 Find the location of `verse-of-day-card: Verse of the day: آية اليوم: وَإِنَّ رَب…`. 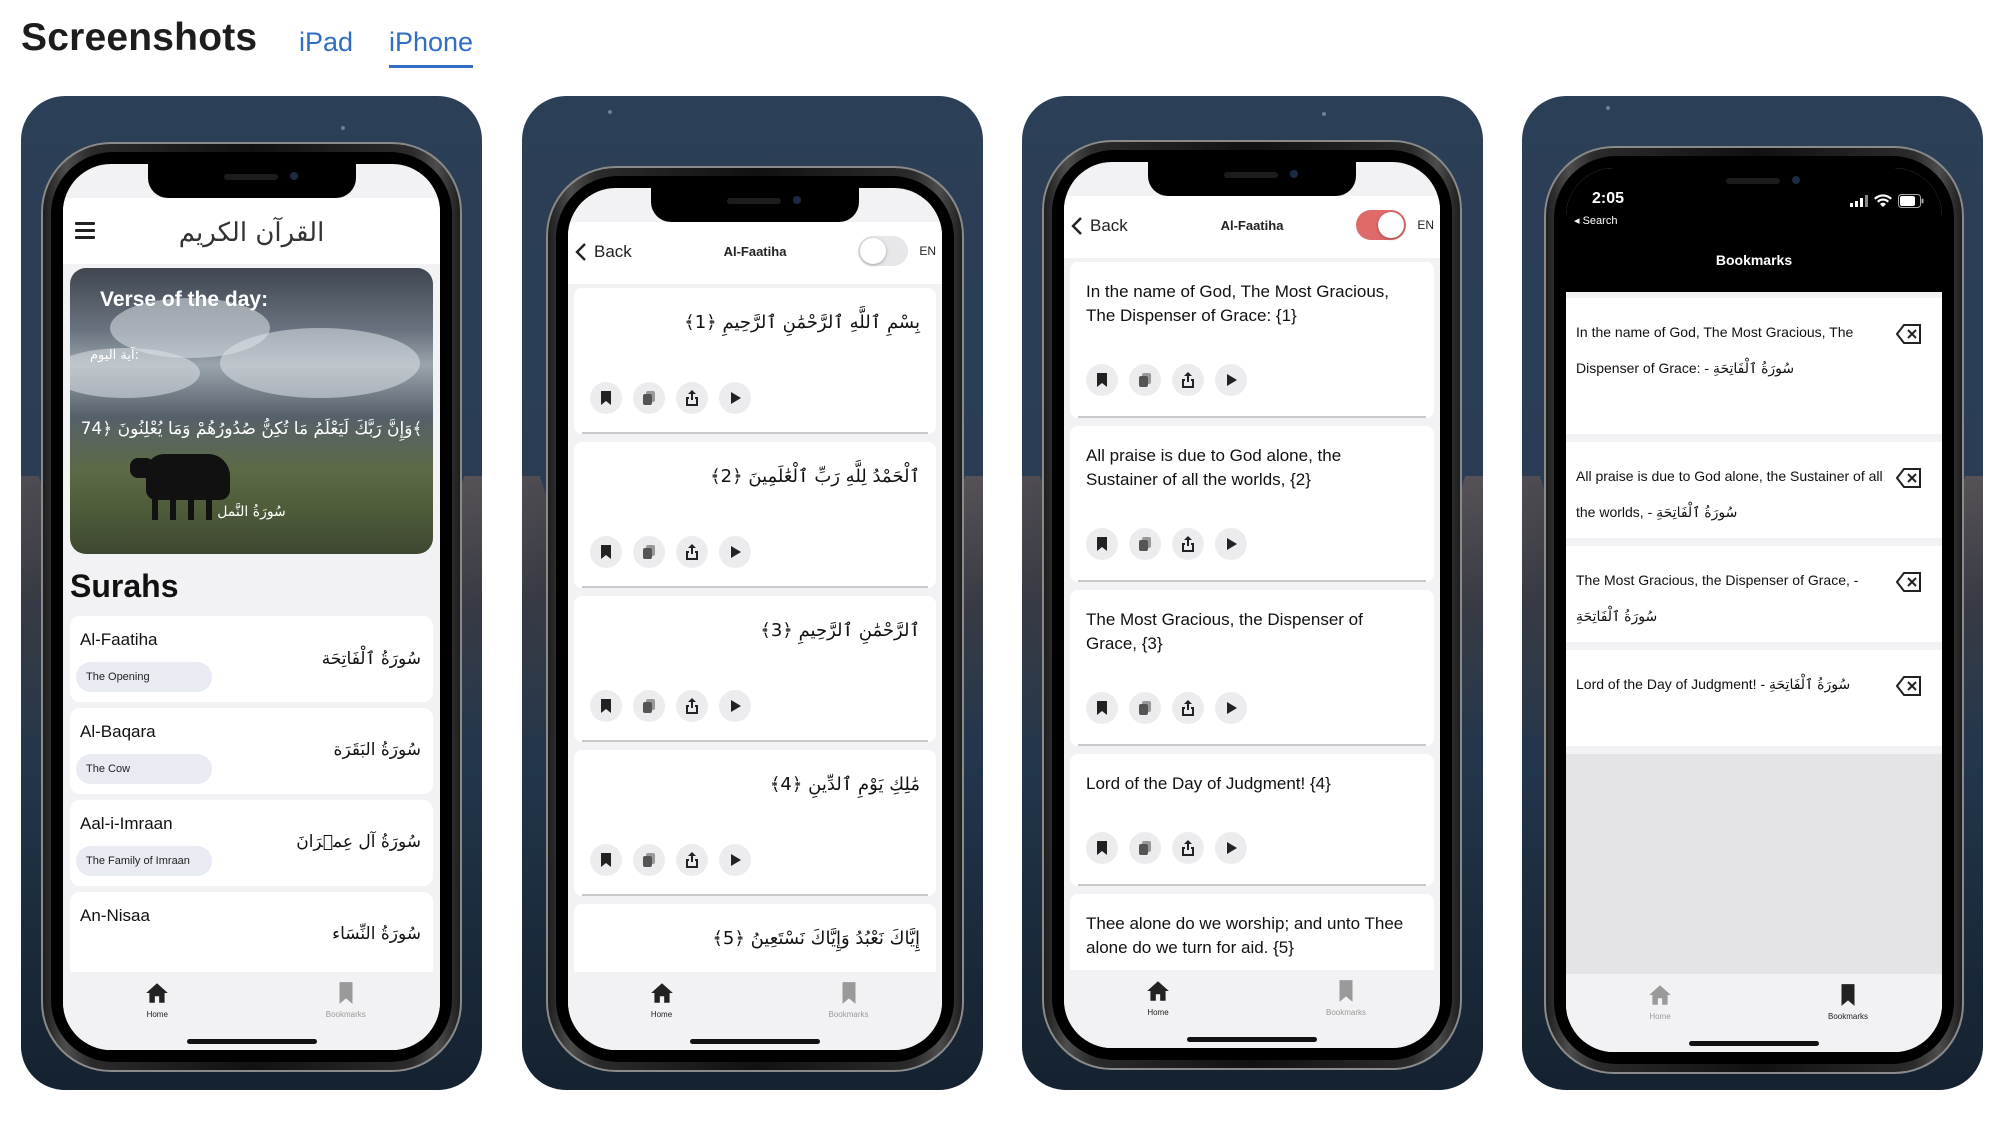

verse-of-day-card: Verse of the day: آية اليوم: وَإِنَّ رَب… is located at coordinates (251, 411).